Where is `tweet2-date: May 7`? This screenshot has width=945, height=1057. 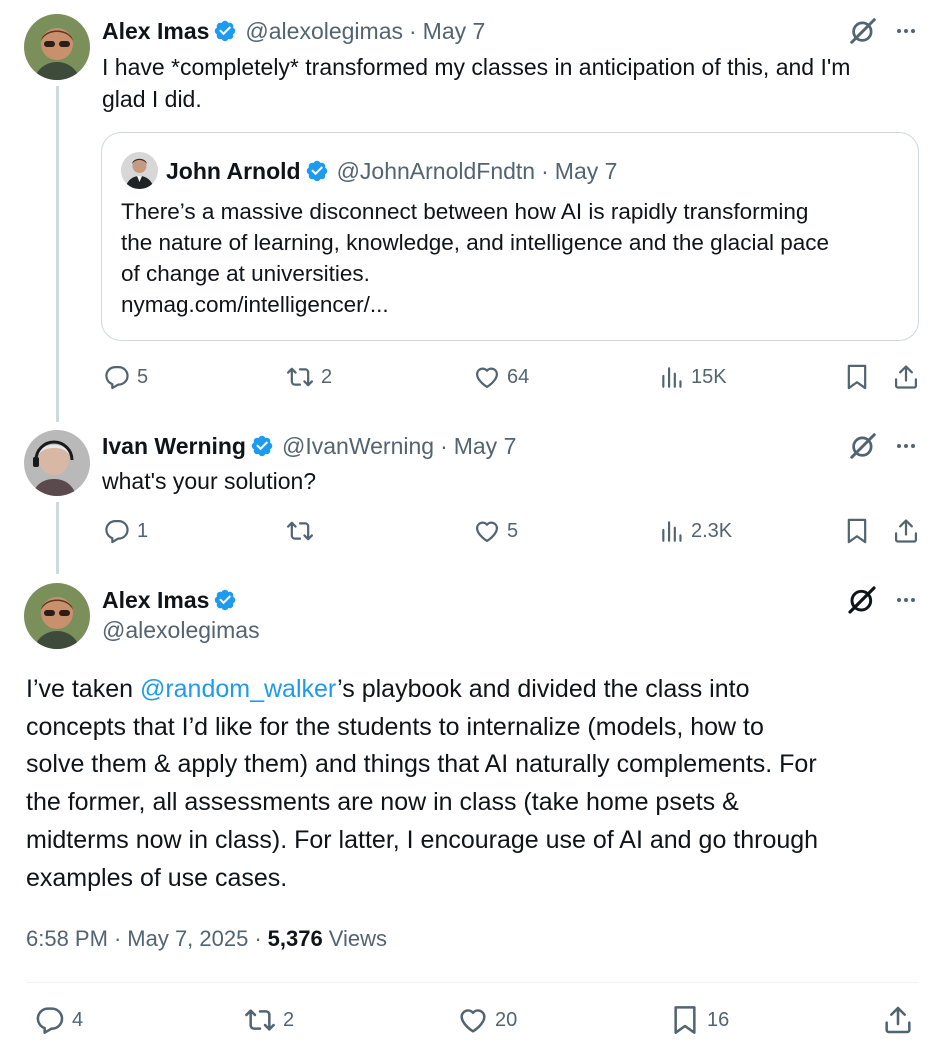
tweet2-date: May 7 is located at coordinates (485, 446).